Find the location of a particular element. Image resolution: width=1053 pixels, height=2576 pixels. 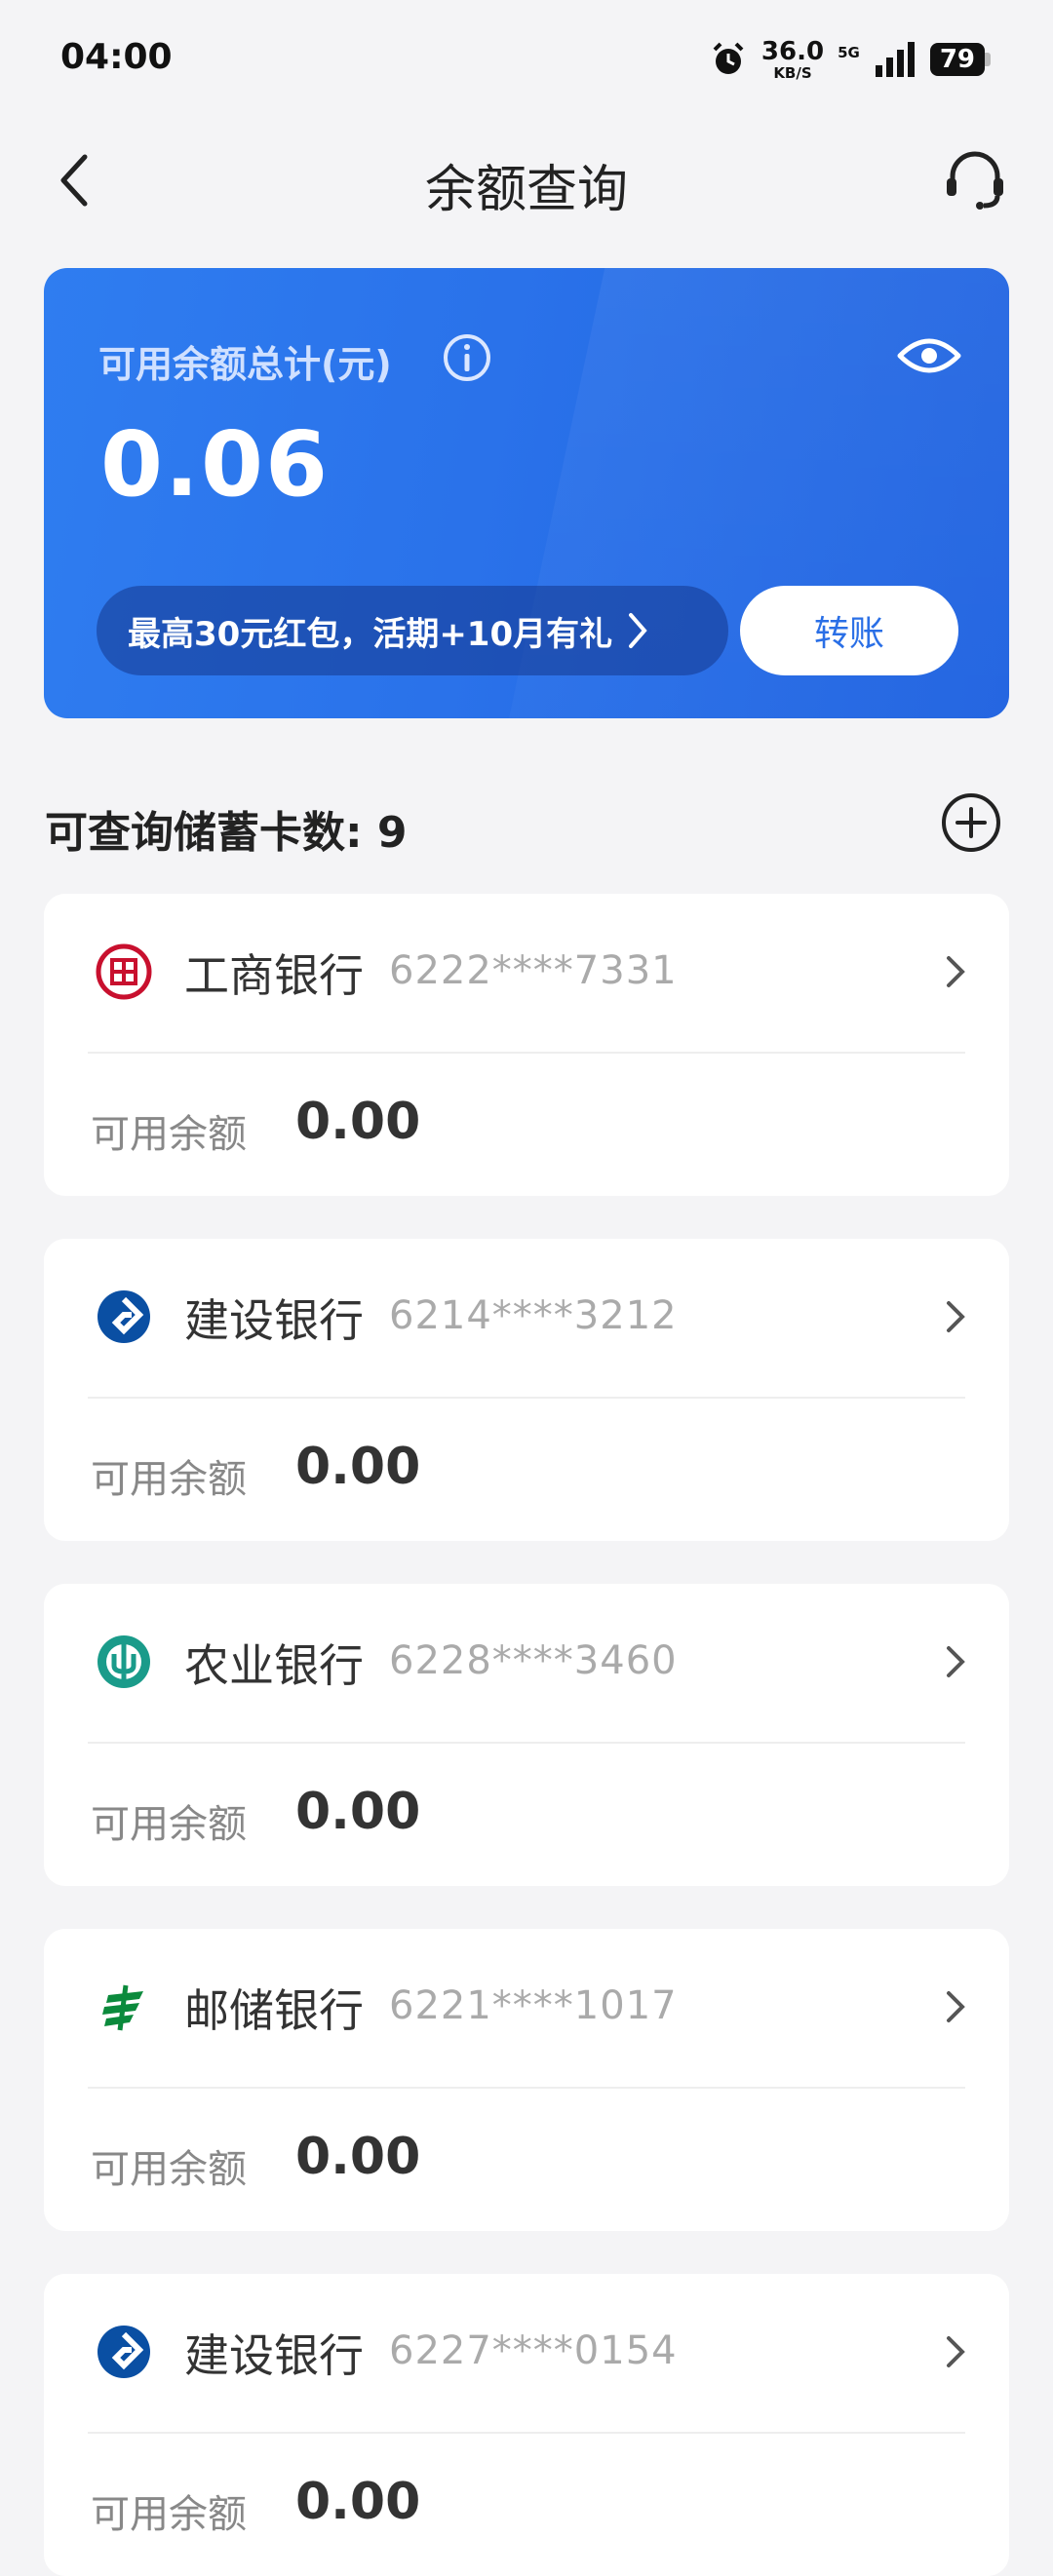

abc-logo-icon is located at coordinates (124, 1661).